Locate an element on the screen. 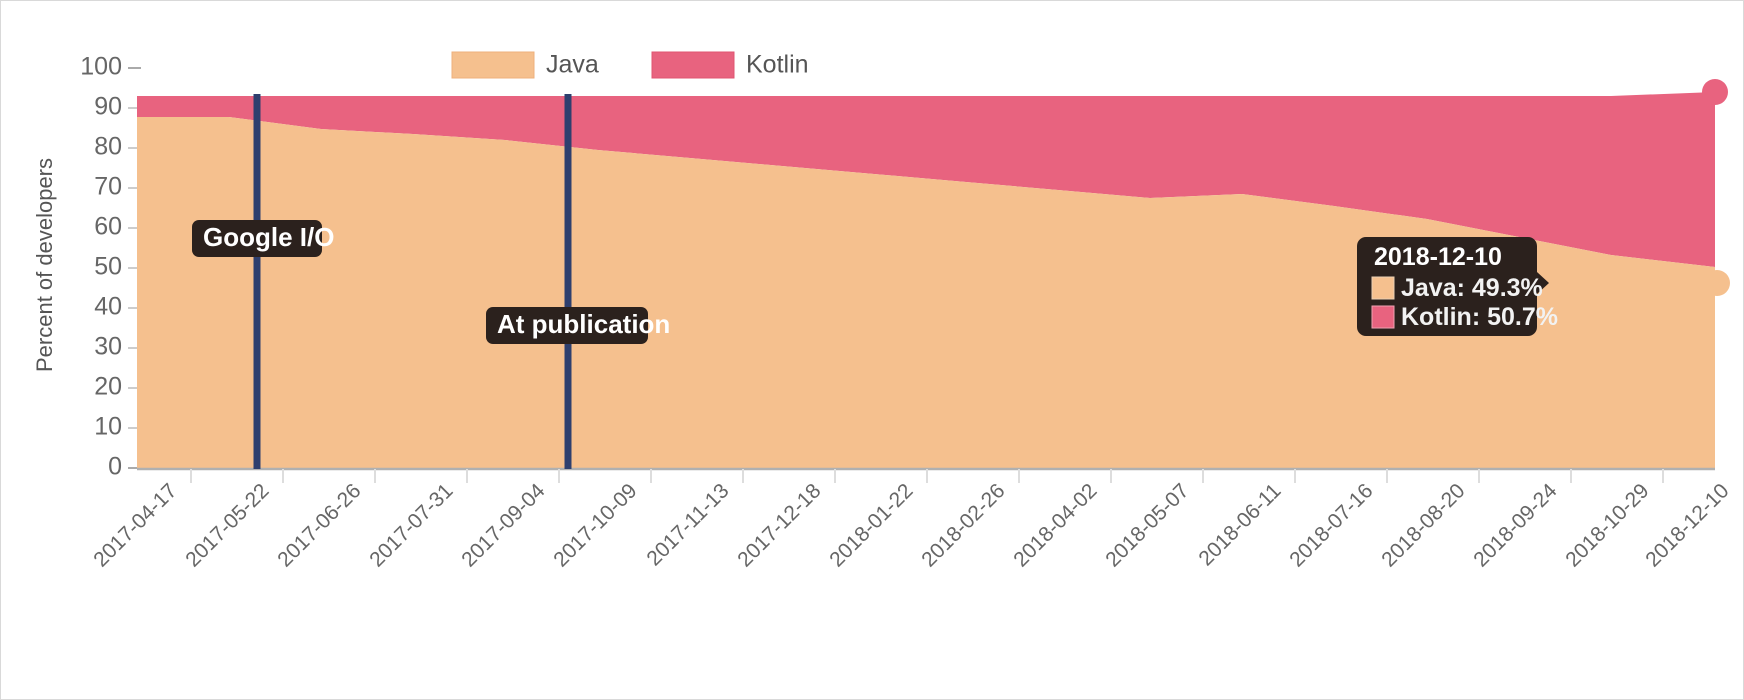  y-tick-label: 20 is located at coordinates (108, 387).